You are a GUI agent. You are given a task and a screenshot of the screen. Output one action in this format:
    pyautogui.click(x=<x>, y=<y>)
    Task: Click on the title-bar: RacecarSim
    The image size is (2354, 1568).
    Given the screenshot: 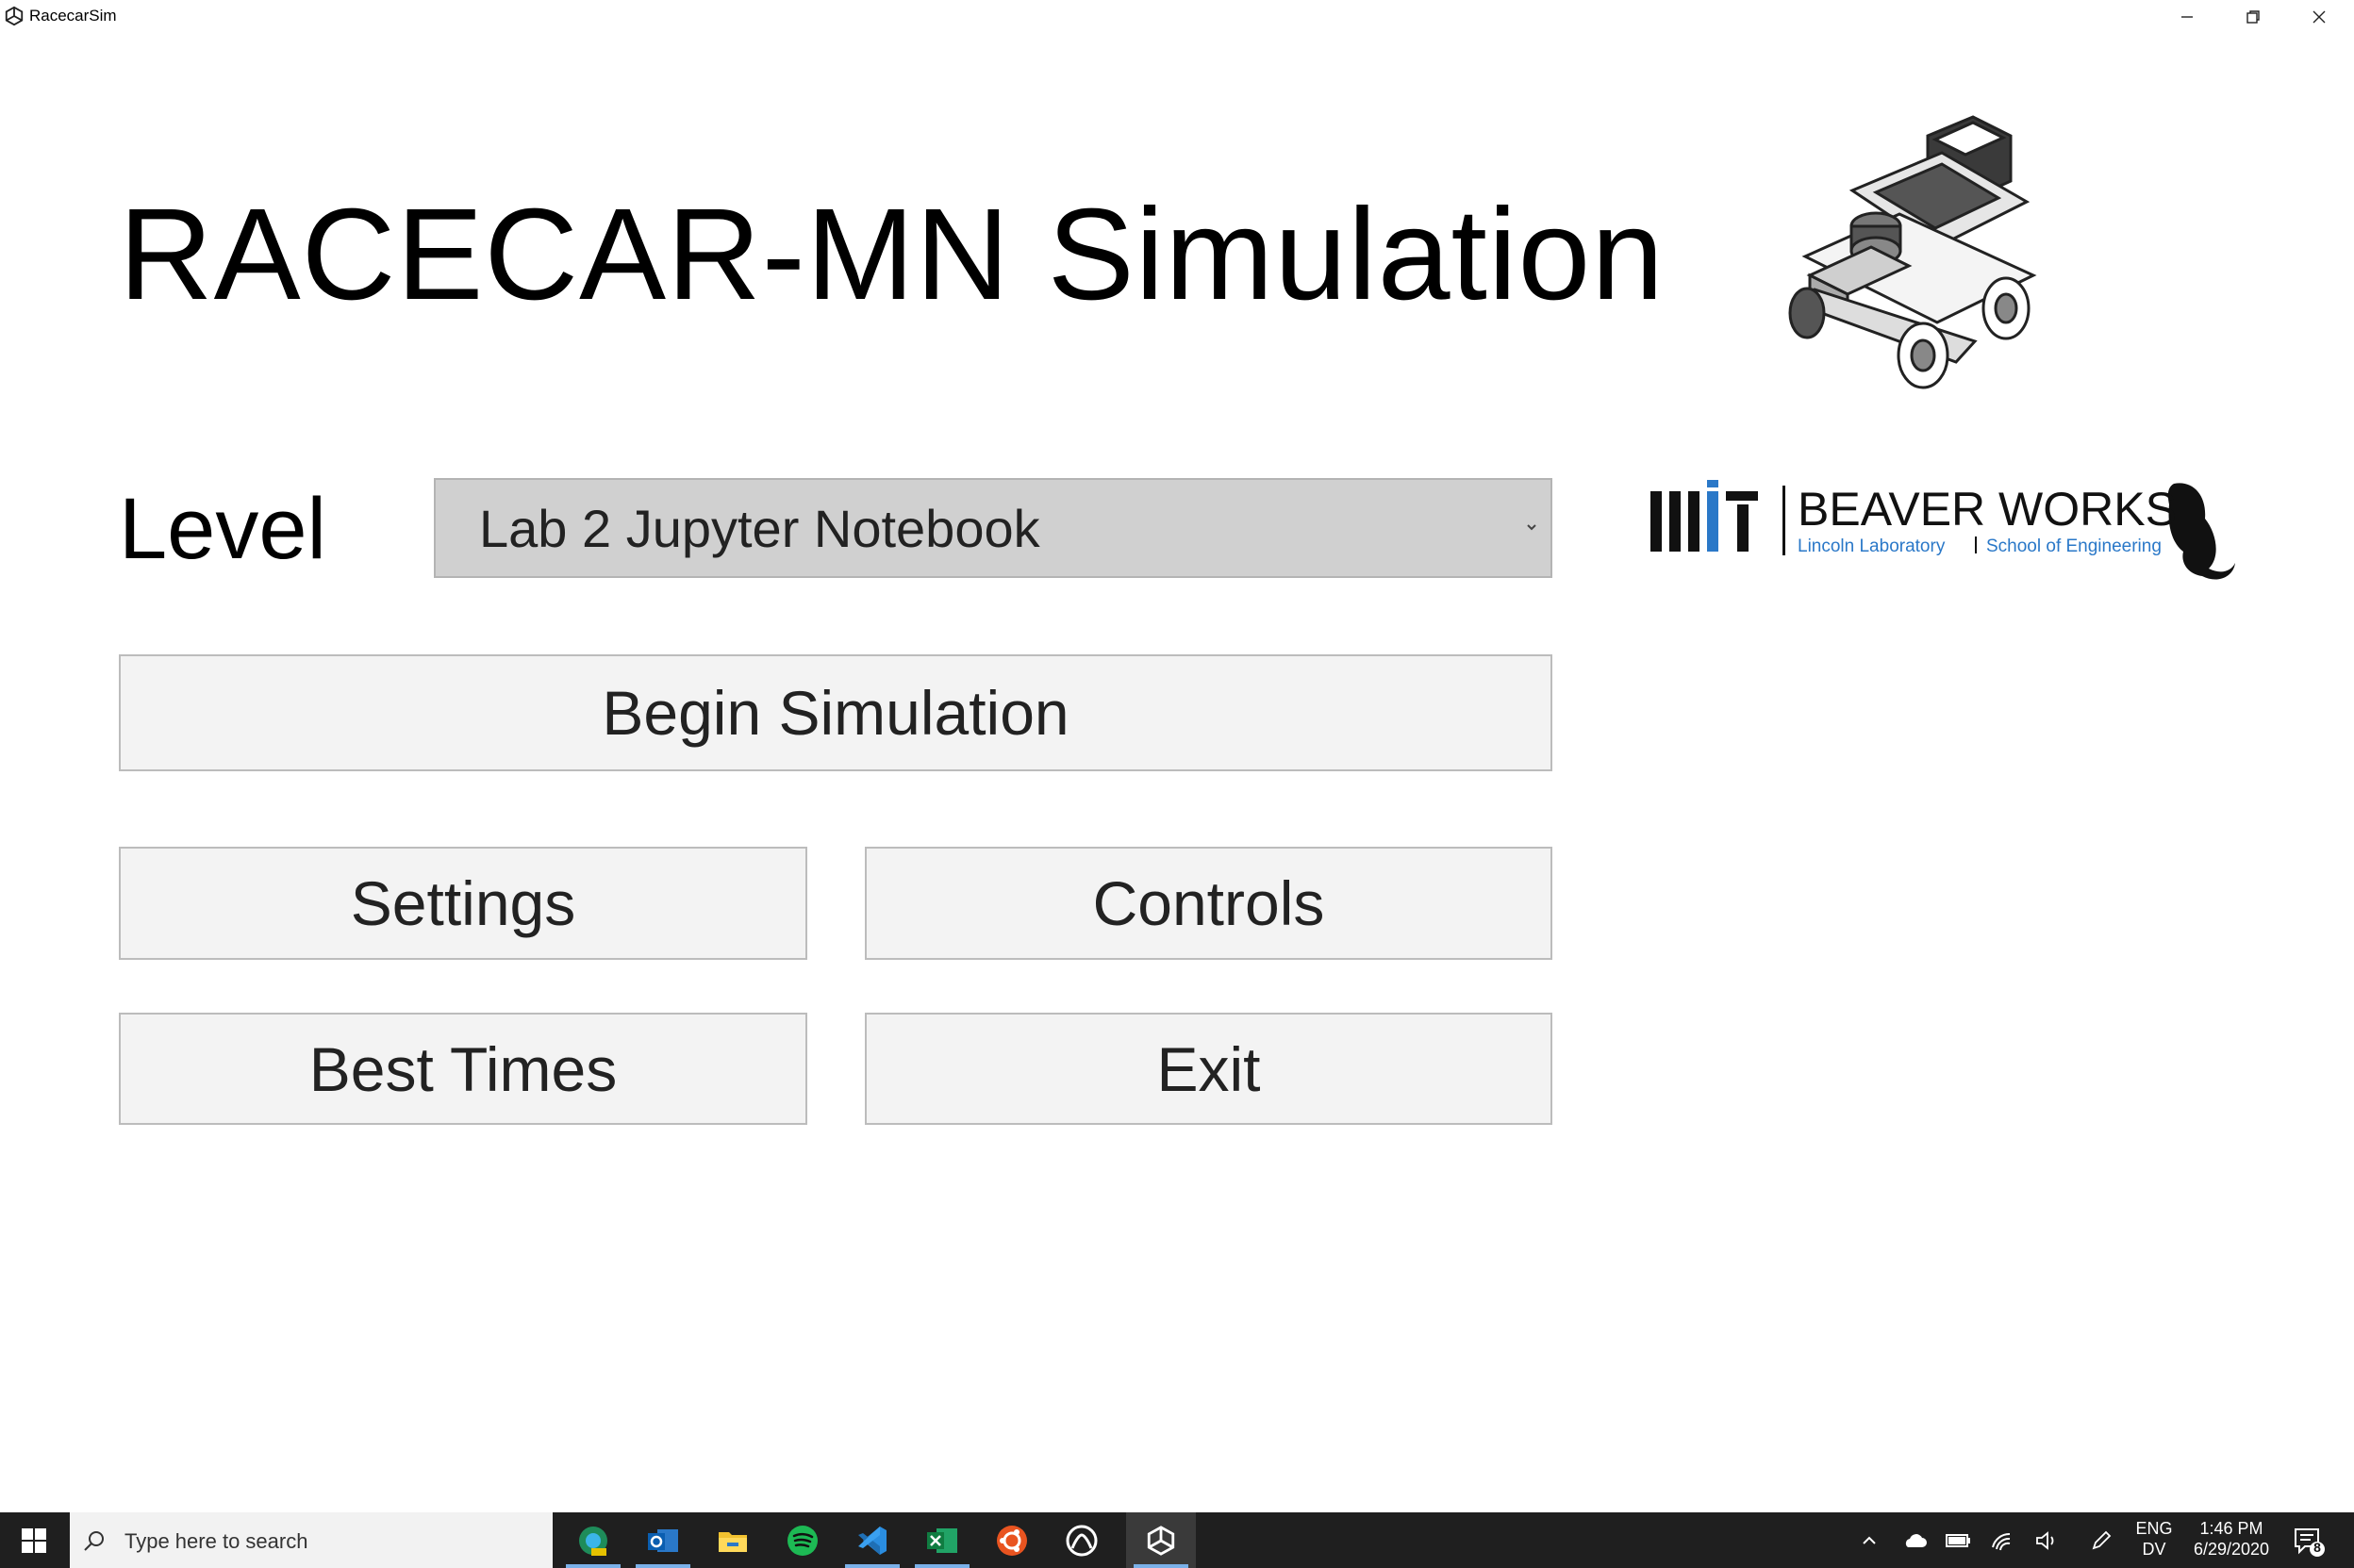 What is the action you would take?
    pyautogui.click(x=1177, y=17)
    